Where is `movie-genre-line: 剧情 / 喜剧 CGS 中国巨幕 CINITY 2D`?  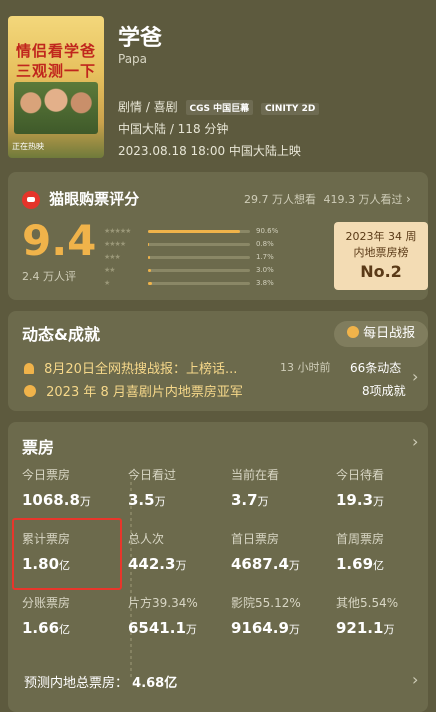 movie-genre-line: 剧情 / 喜剧 CGS 中国巨幕 CINITY 2D is located at coordinates (219, 106).